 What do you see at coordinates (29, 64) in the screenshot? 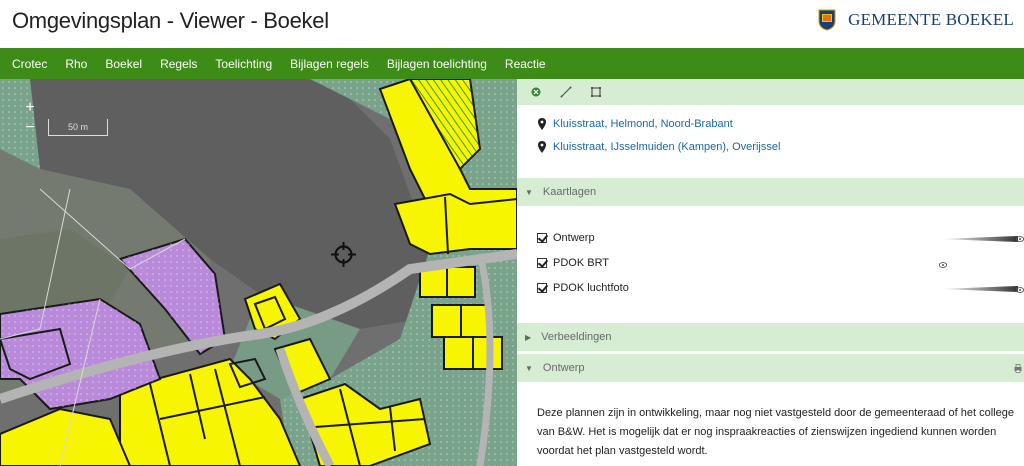
I see `nav-item-crotec: Crotec` at bounding box center [29, 64].